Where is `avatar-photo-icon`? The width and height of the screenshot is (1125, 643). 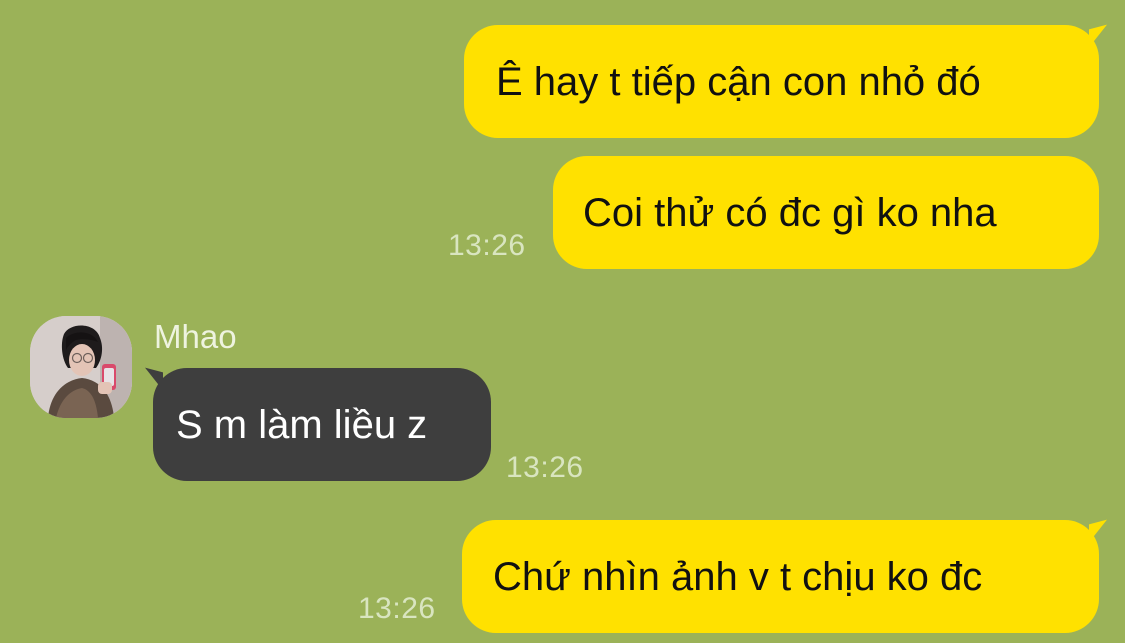 avatar-photo-icon is located at coordinates (81, 367).